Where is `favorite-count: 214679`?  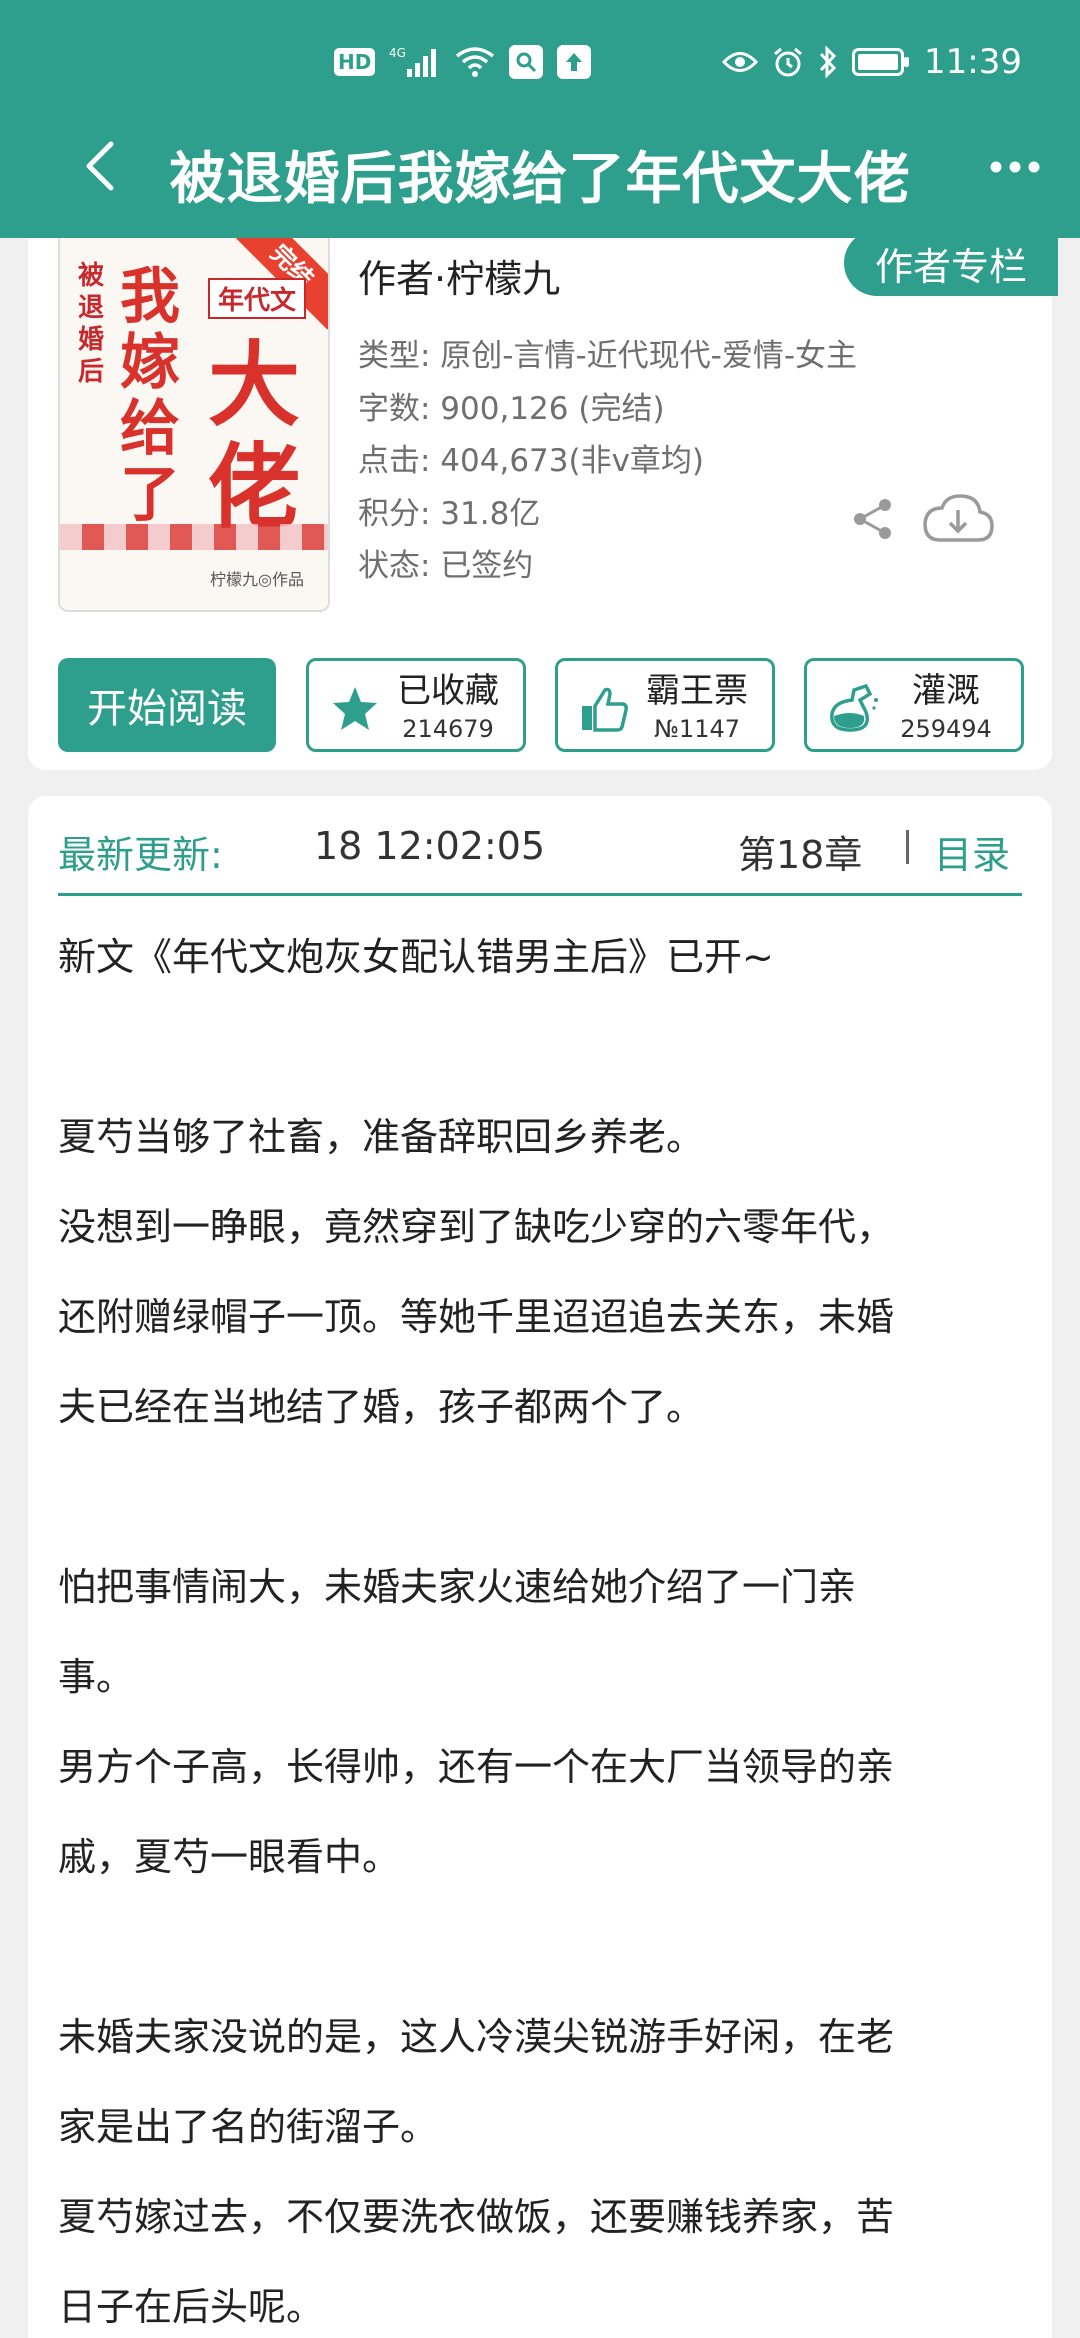
favorite-count: 214679 is located at coordinates (448, 729).